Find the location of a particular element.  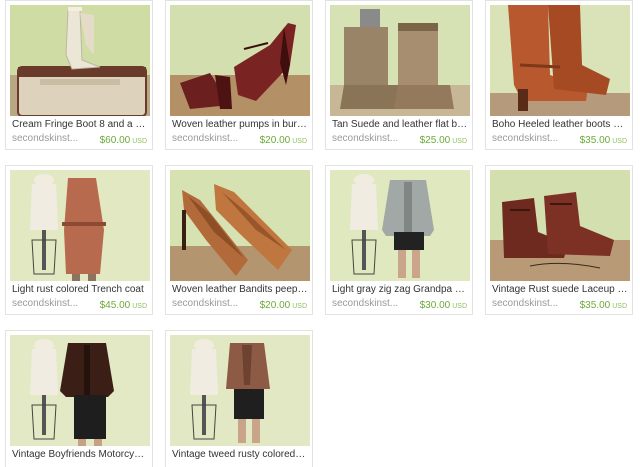

listing-card: Vintage Boyfriends Motorcycle jacket is located at coordinates (79, 398).